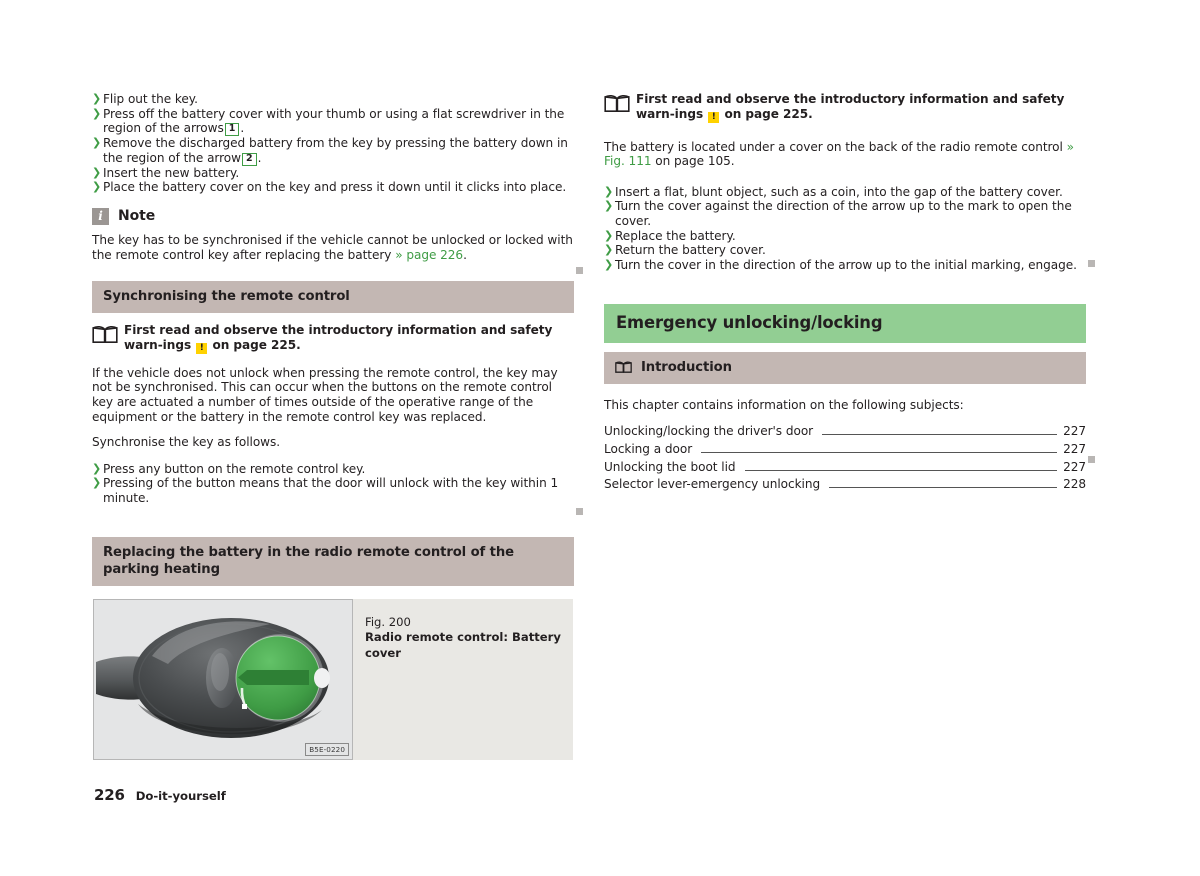 Image resolution: width=1200 pixels, height=876 pixels. What do you see at coordinates (1074, 484) in the screenshot?
I see `toc-page: 228` at bounding box center [1074, 484].